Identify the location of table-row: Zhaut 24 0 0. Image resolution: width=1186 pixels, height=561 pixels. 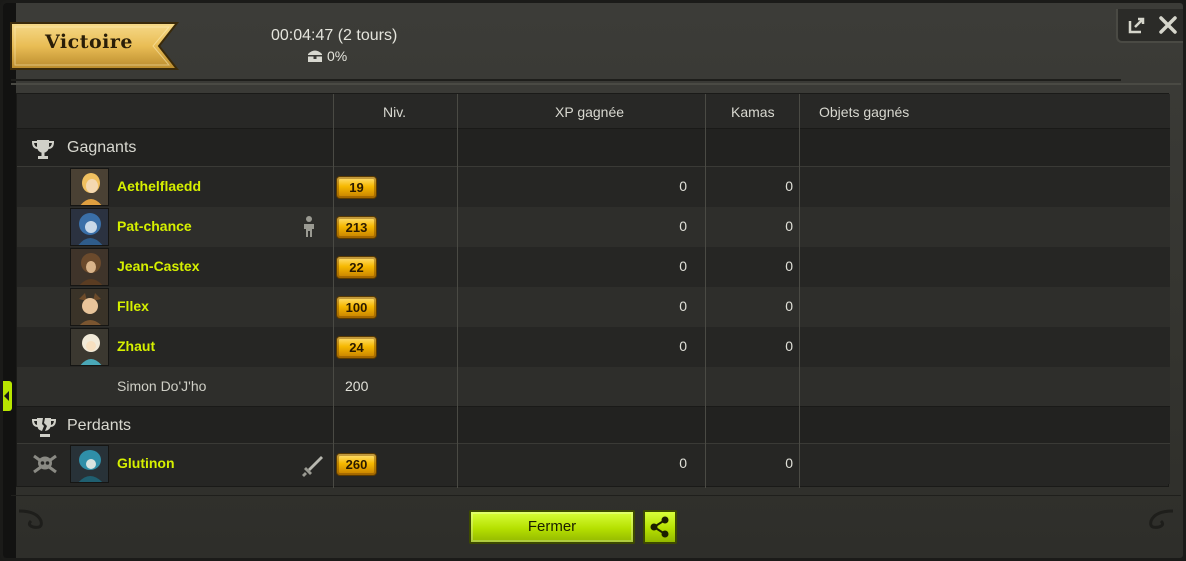
(593, 347).